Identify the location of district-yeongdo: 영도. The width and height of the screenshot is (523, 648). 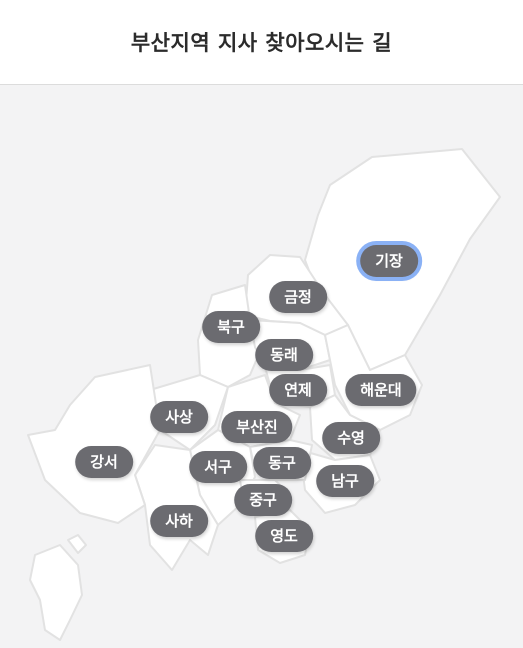
(284, 536).